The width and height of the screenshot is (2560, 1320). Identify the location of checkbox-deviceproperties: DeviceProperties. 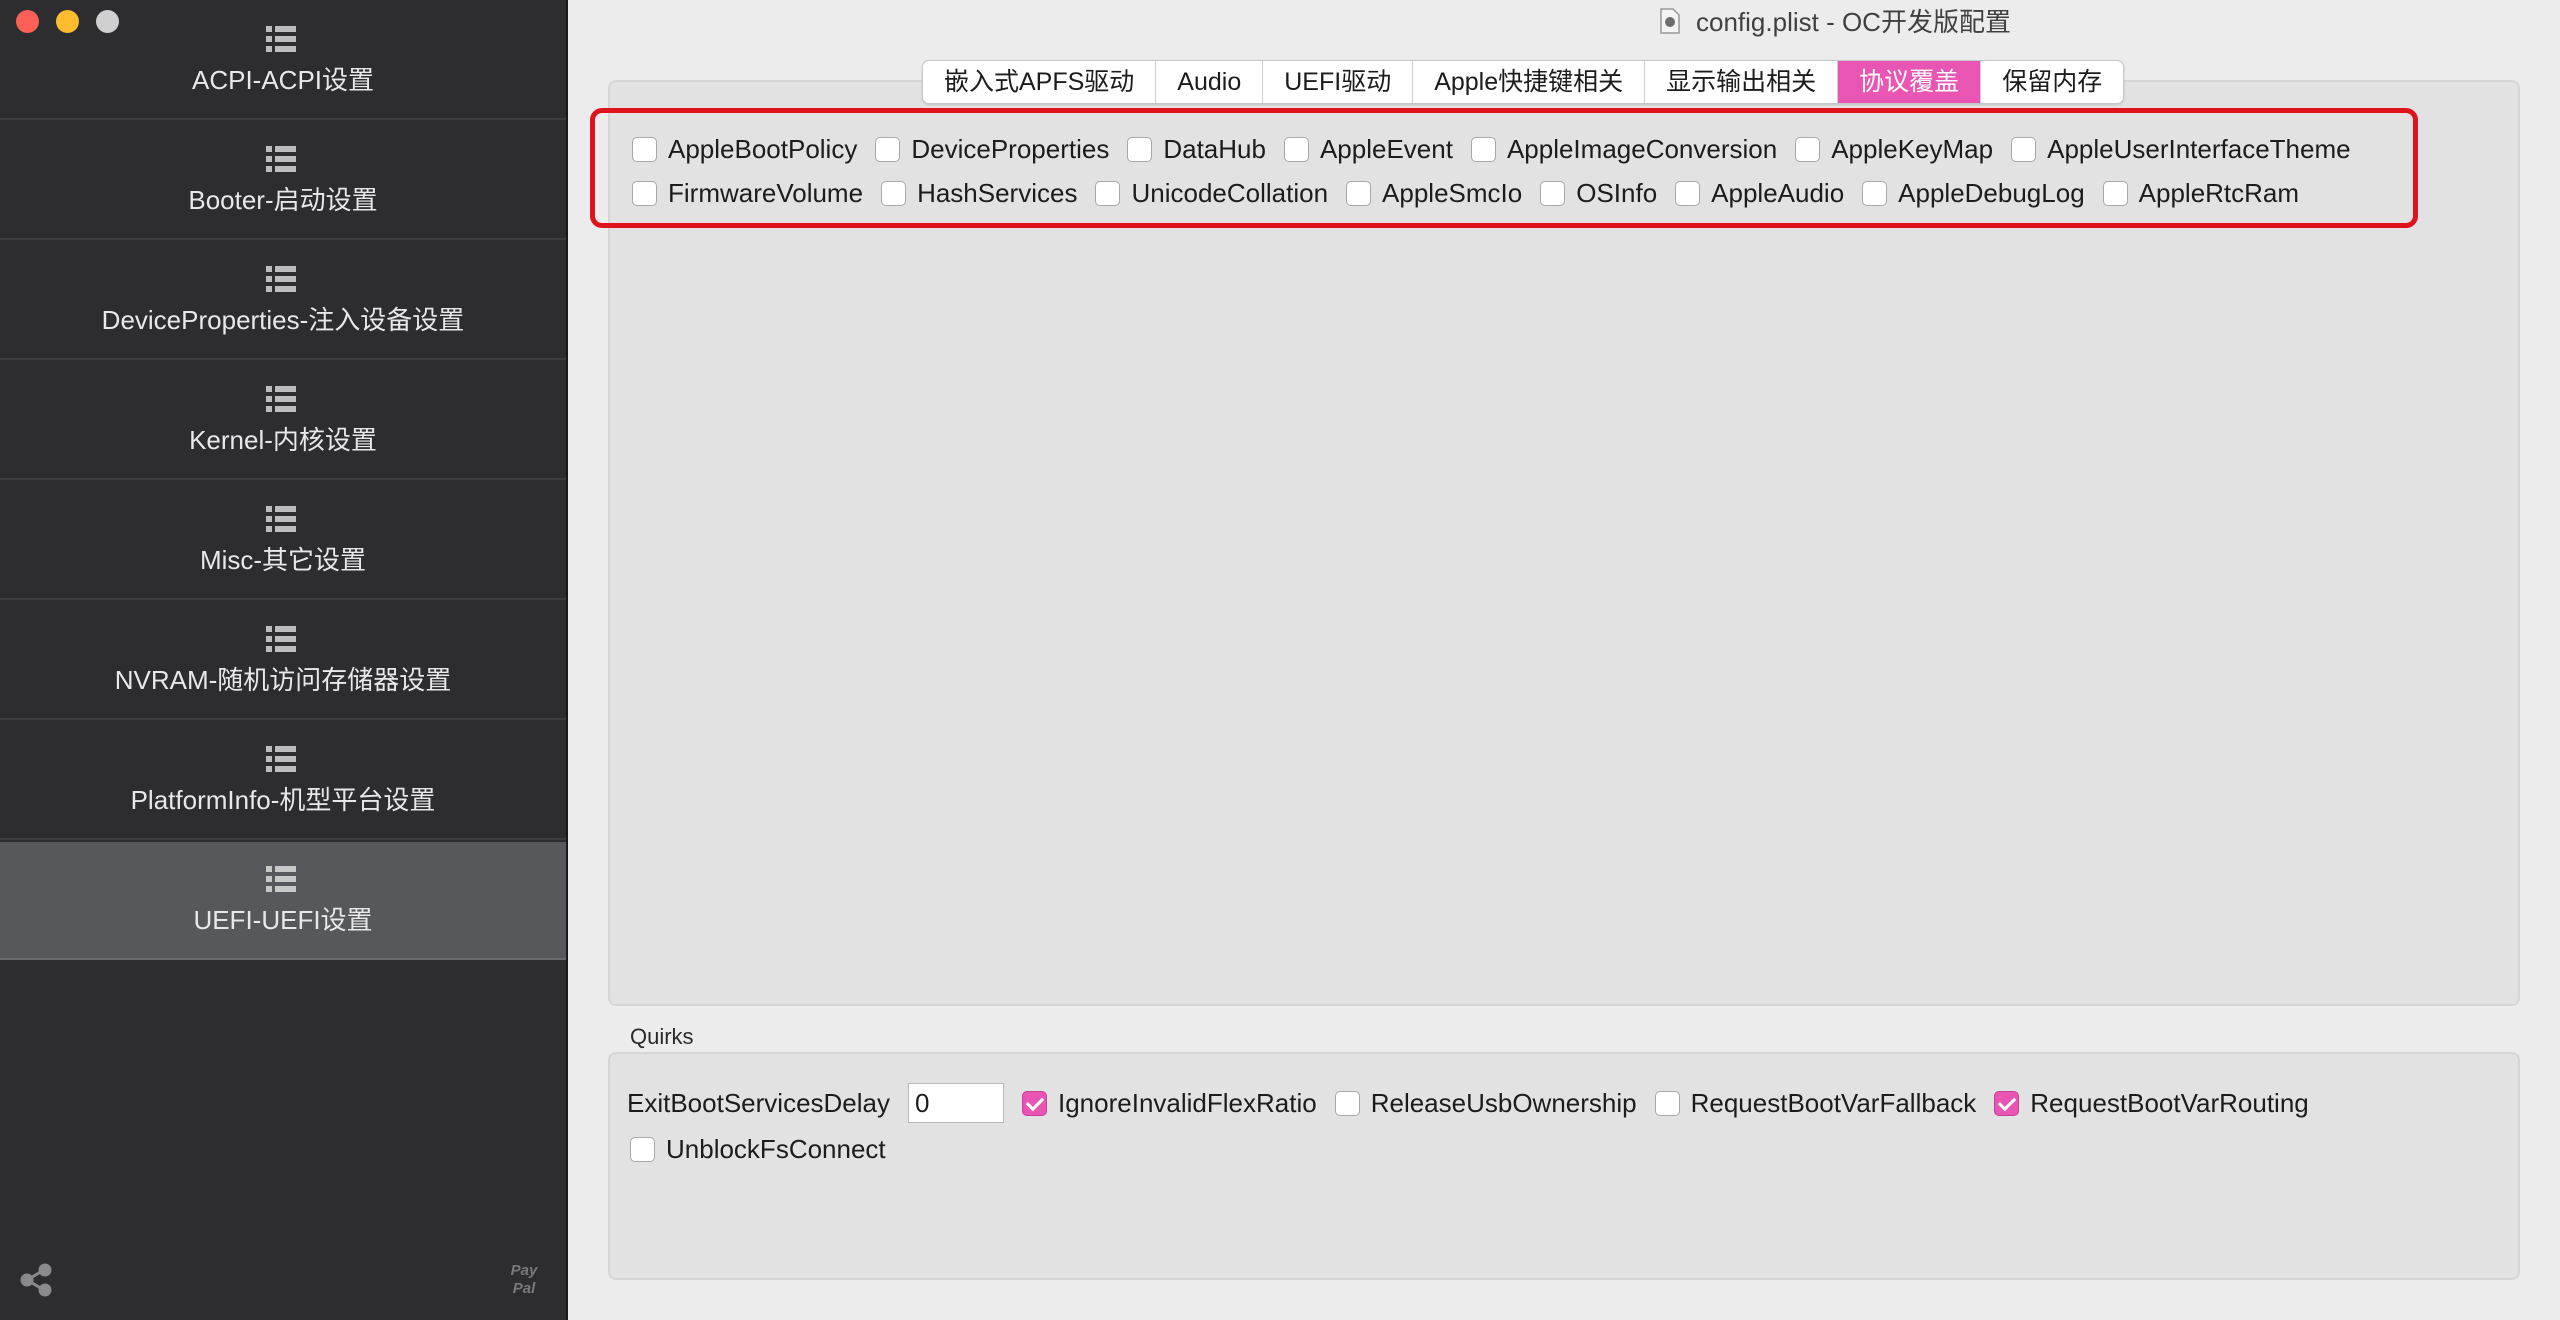
(992, 149).